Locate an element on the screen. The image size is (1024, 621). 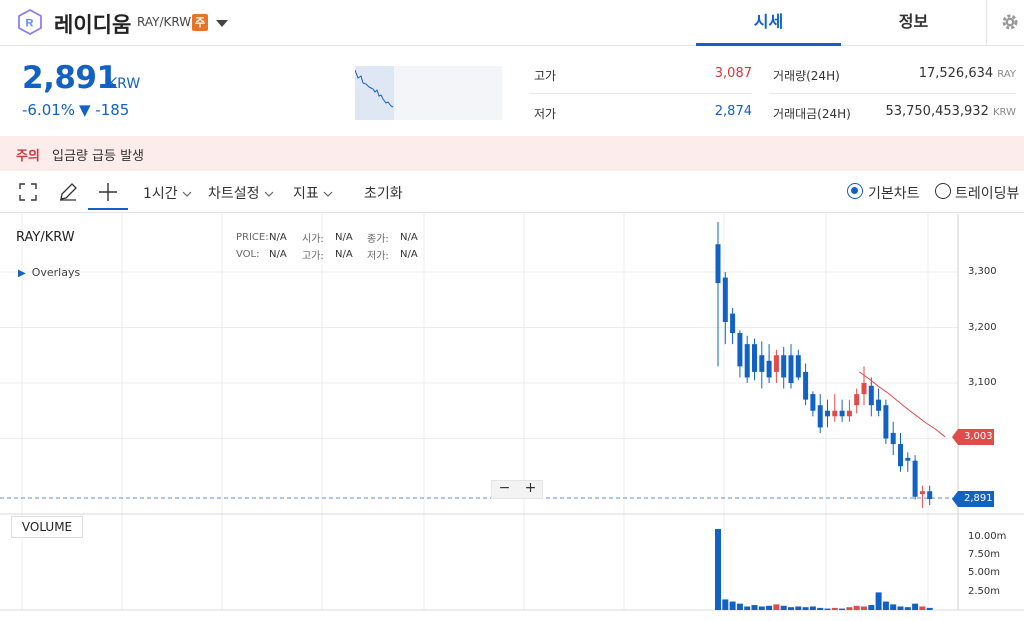
svg-text: R is located at coordinates (30, 24).